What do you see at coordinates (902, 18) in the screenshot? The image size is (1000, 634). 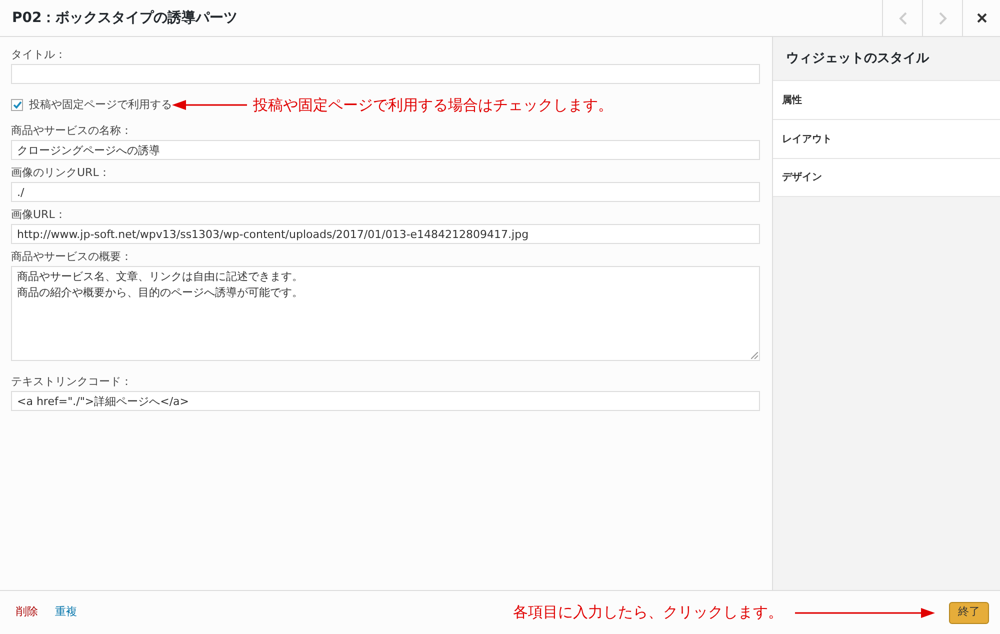 I see `chevron-left-icon` at bounding box center [902, 18].